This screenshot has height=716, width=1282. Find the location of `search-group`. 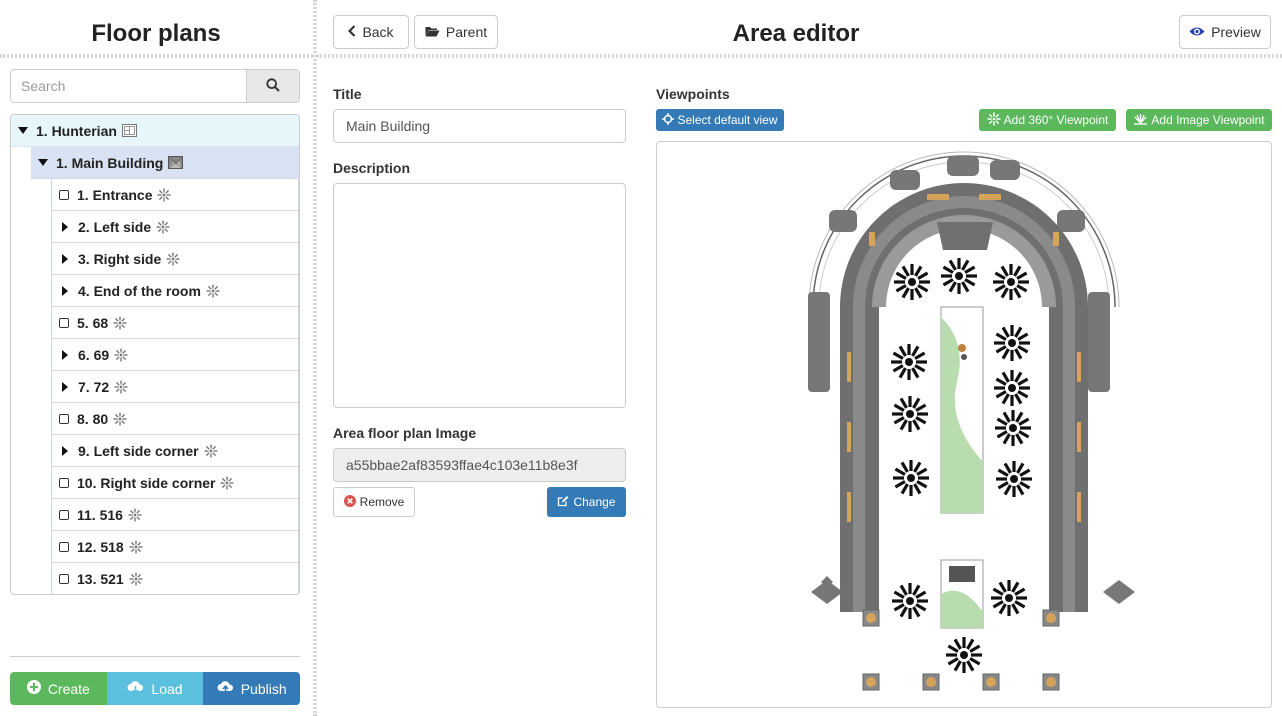

search-group is located at coordinates (155, 86).